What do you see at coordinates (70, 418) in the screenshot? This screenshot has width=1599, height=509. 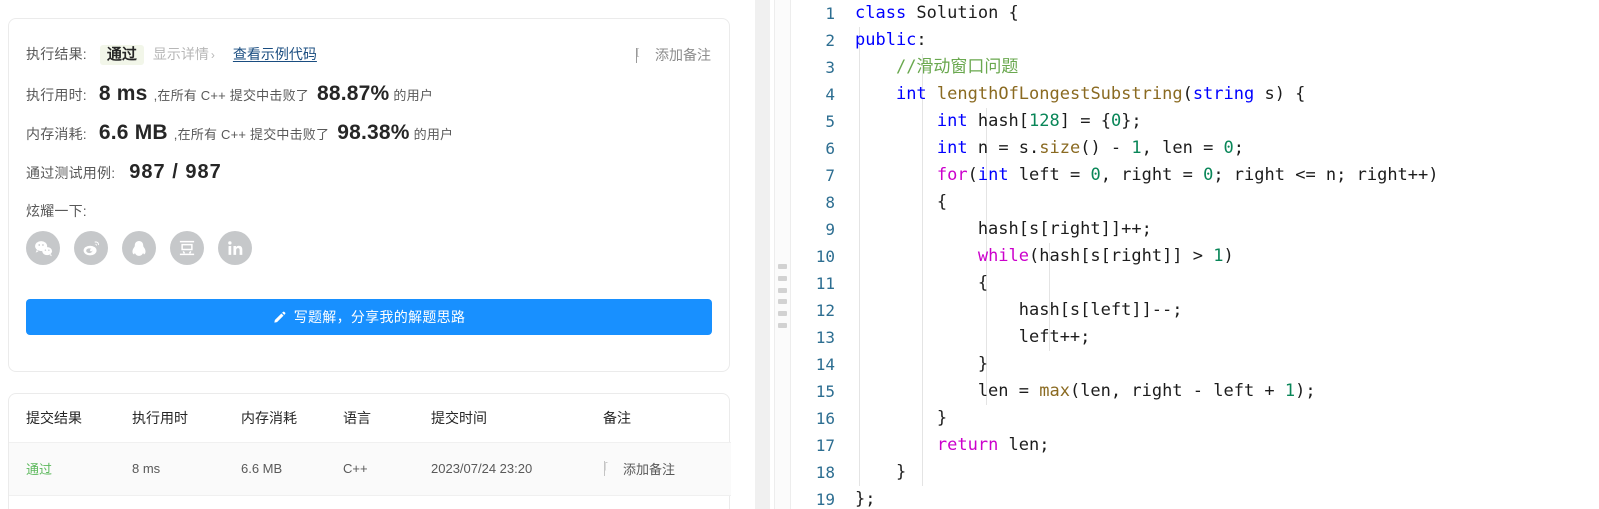 I see `col-status: 提交结果` at bounding box center [70, 418].